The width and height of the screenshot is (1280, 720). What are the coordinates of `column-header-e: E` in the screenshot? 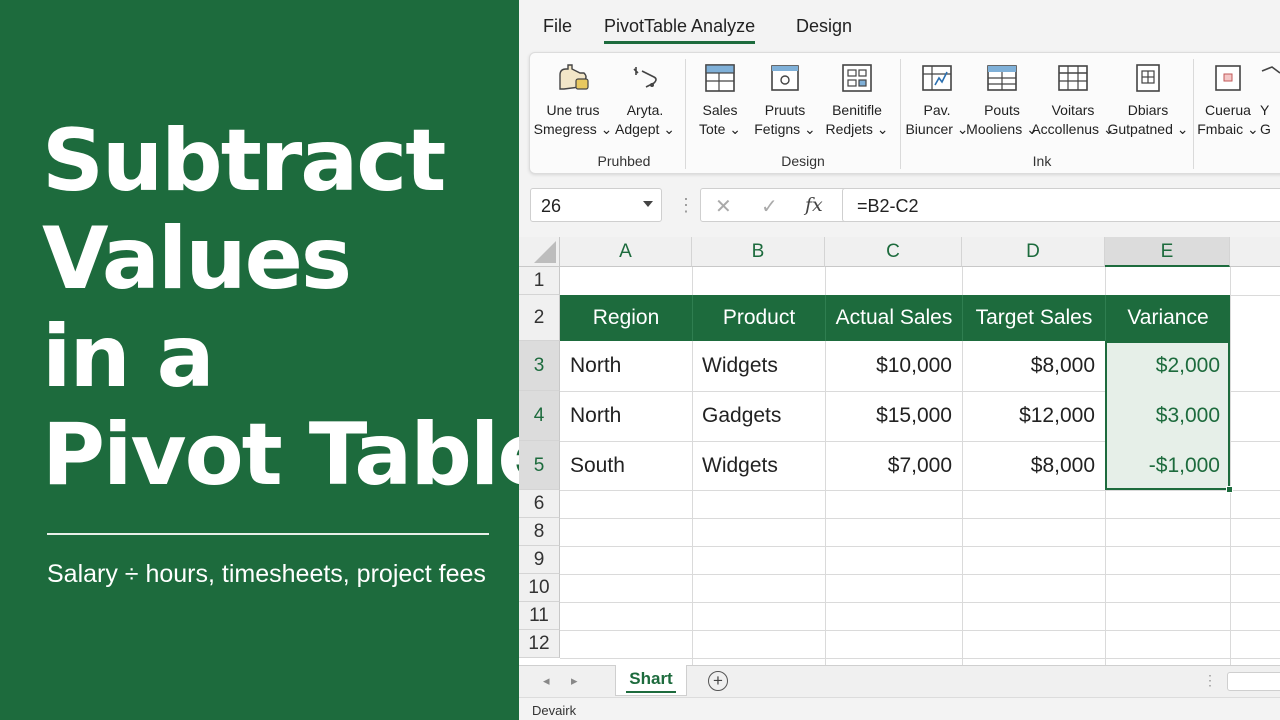 It's located at (1167, 252).